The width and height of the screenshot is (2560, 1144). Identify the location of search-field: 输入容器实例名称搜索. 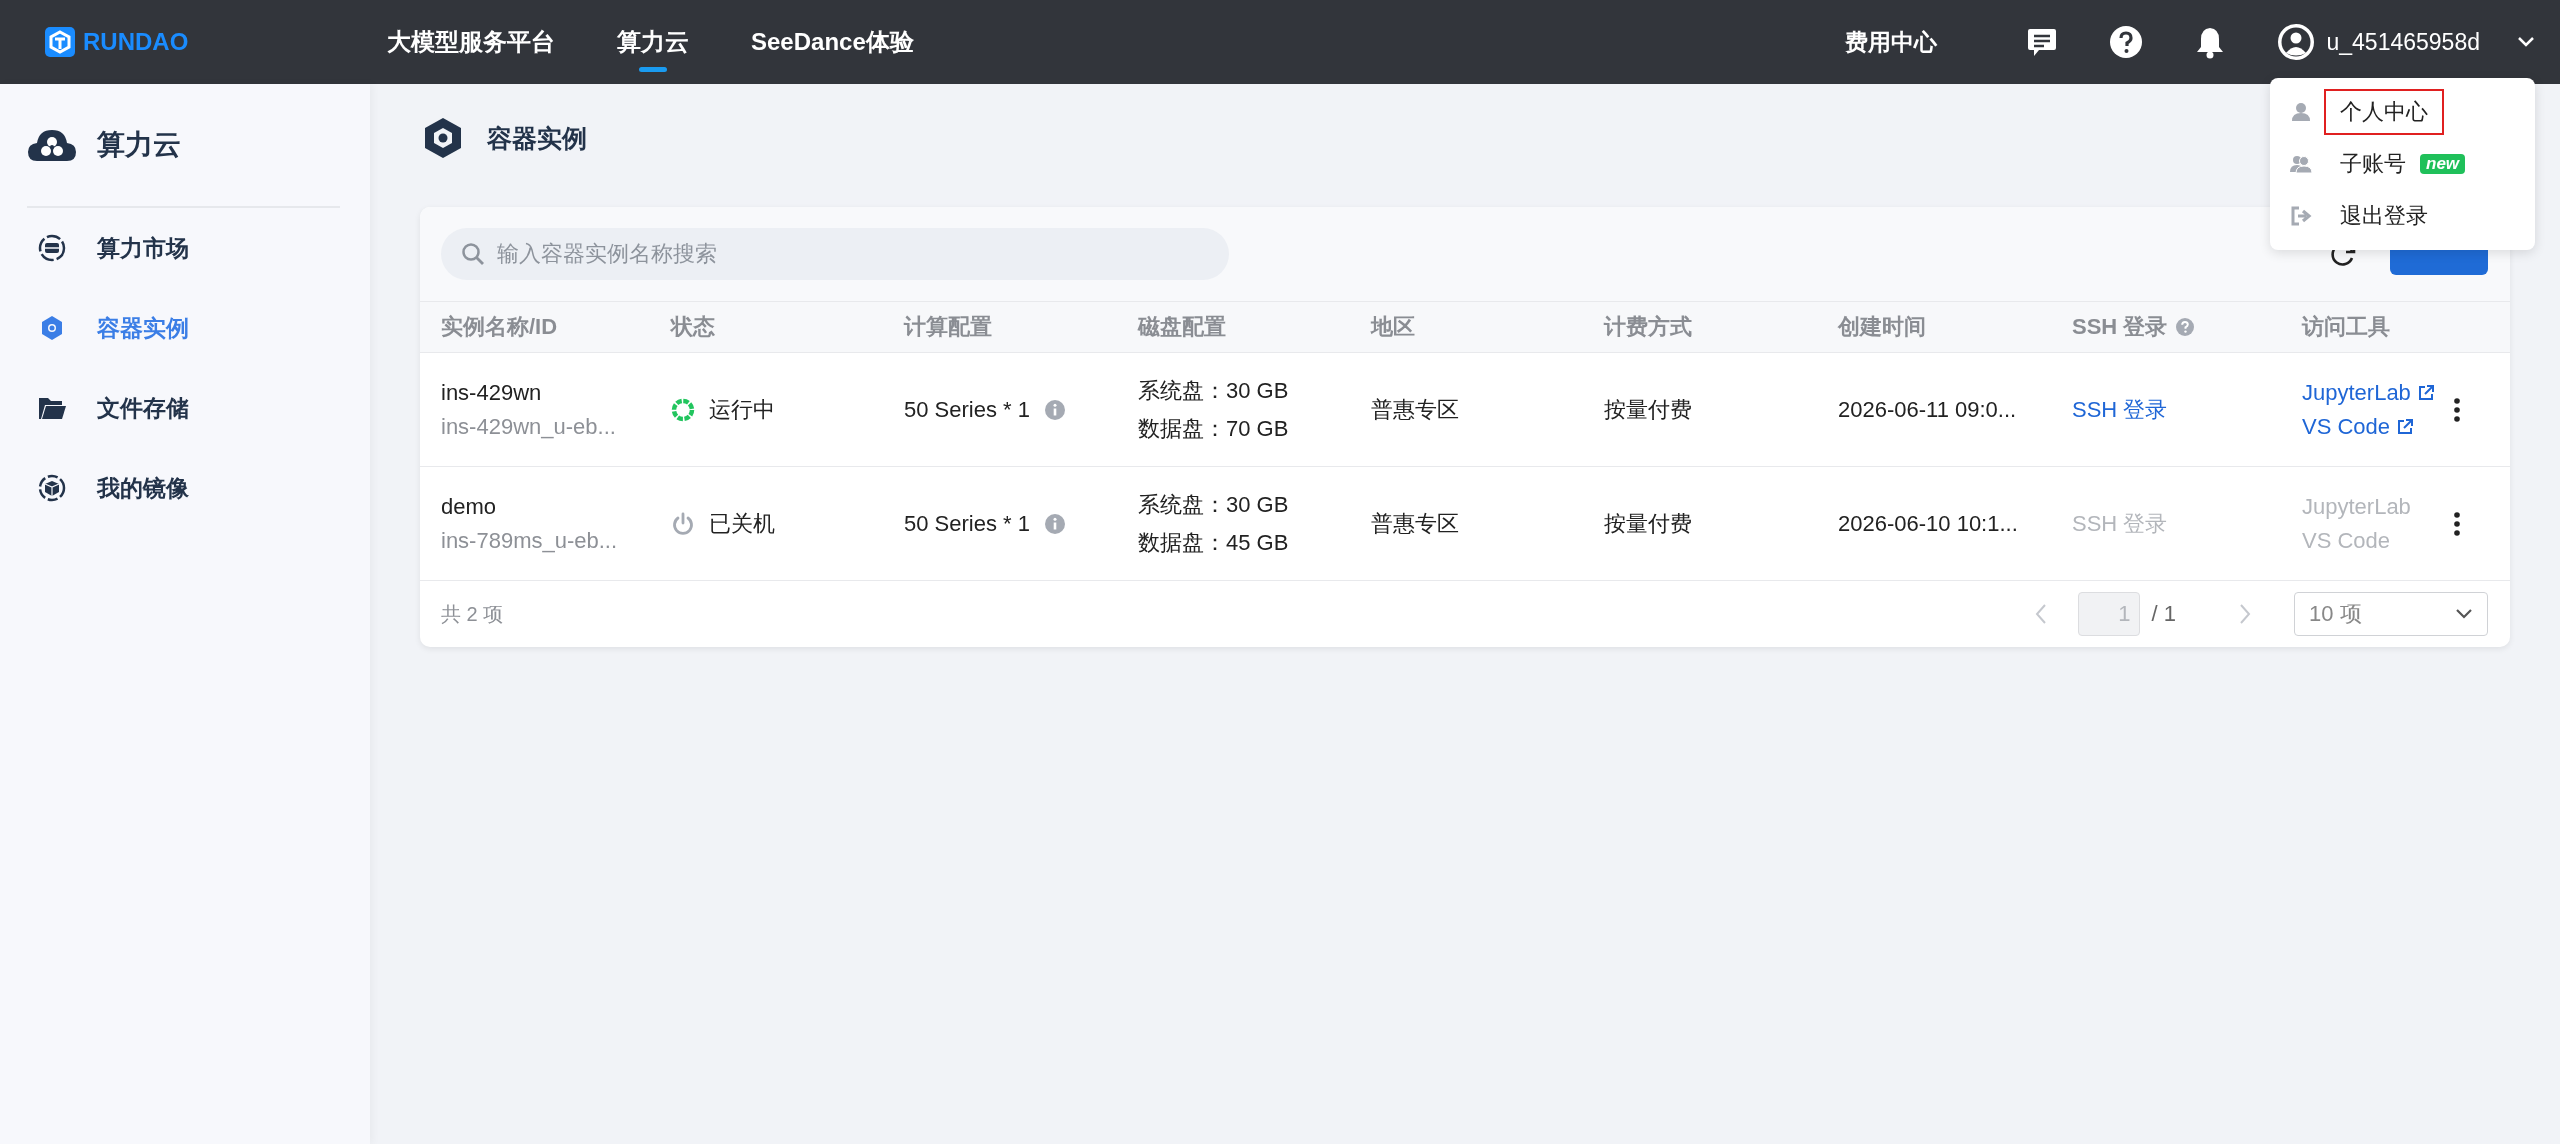
(835, 254).